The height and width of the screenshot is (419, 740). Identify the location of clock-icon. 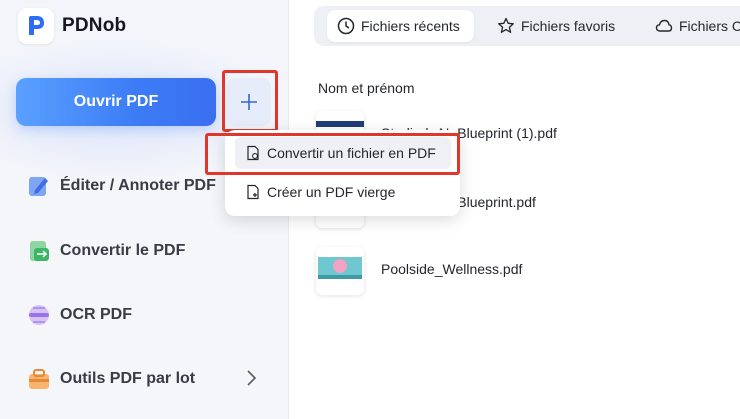
(346, 26).